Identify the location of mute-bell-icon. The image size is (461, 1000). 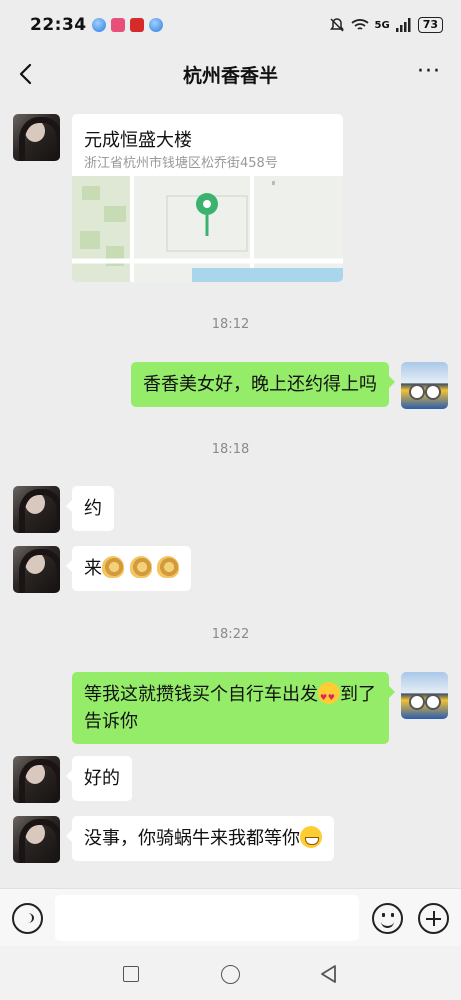
(336, 25).